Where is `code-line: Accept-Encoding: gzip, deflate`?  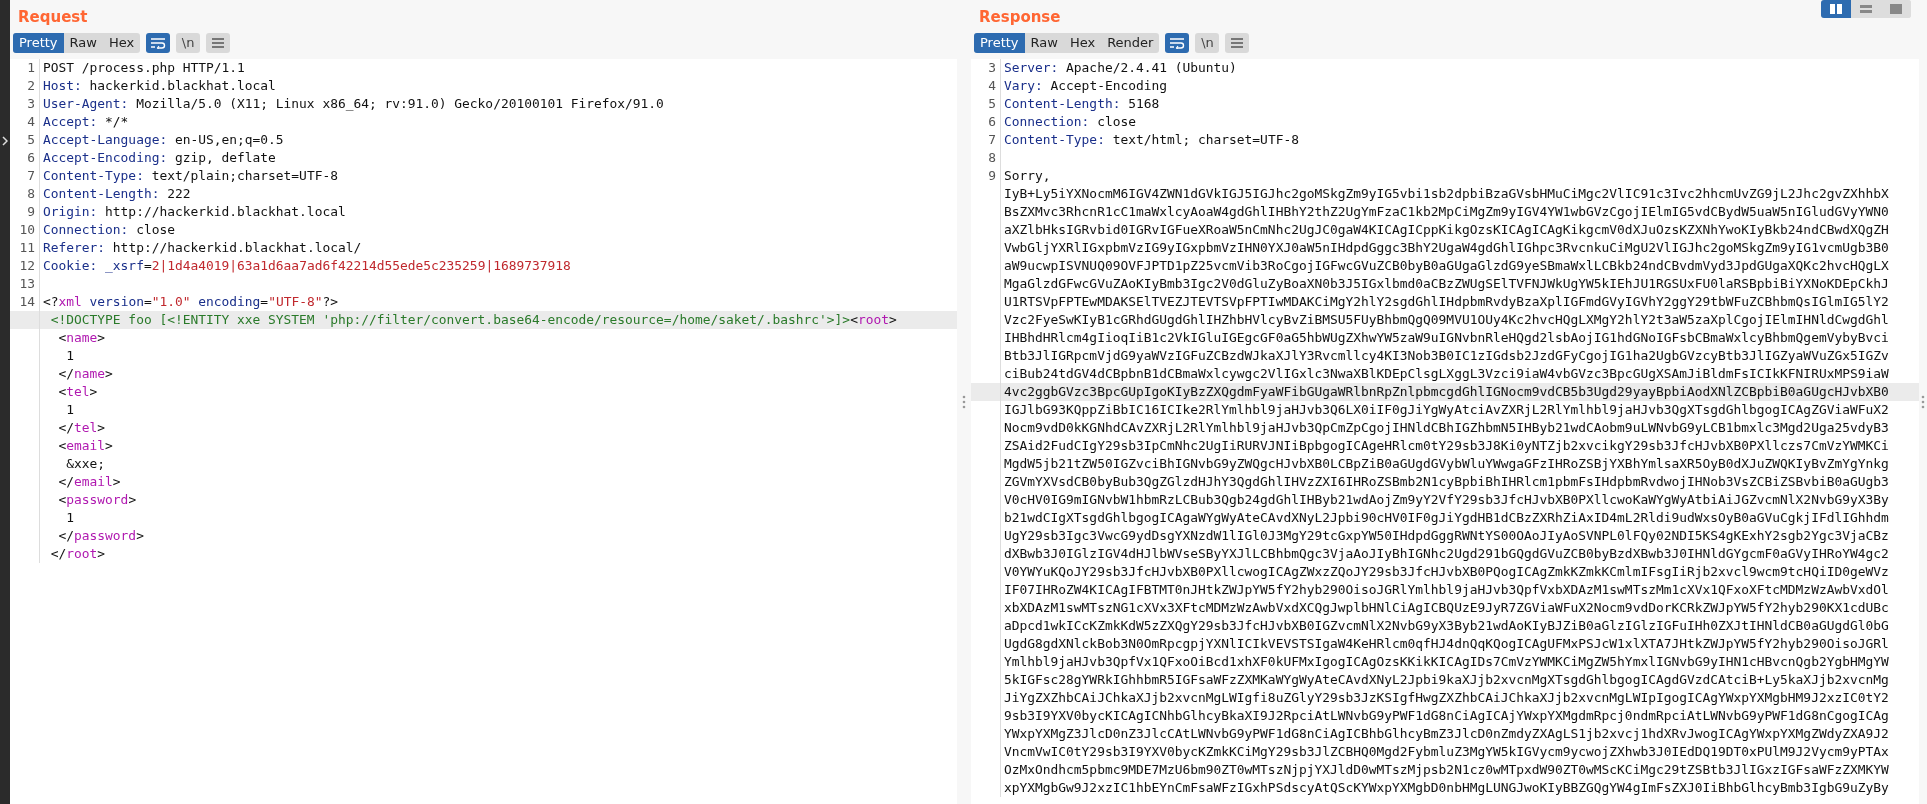
code-line: Accept-Encoding: gzip, deflate is located at coordinates (159, 158).